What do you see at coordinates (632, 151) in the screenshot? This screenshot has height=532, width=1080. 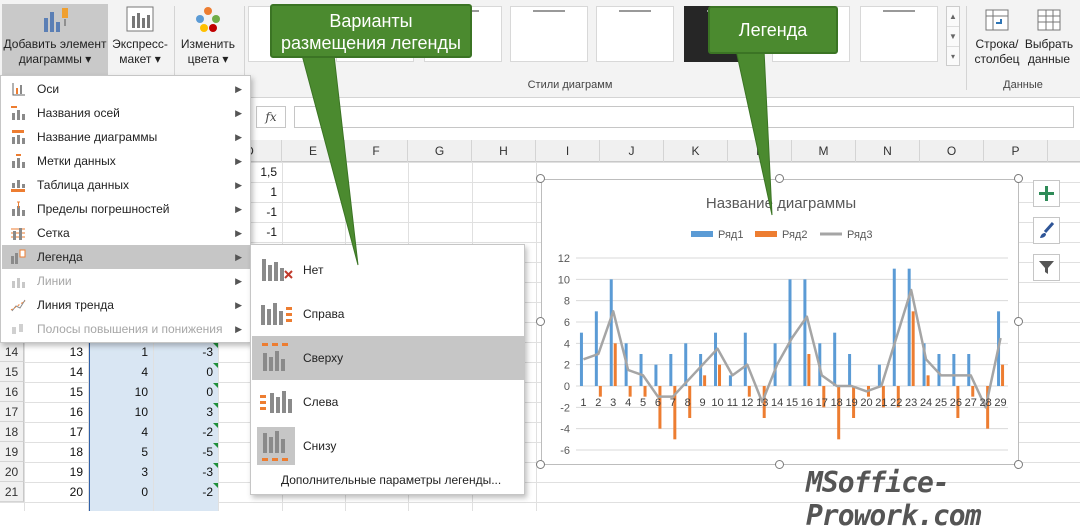 I see `column-header: J` at bounding box center [632, 151].